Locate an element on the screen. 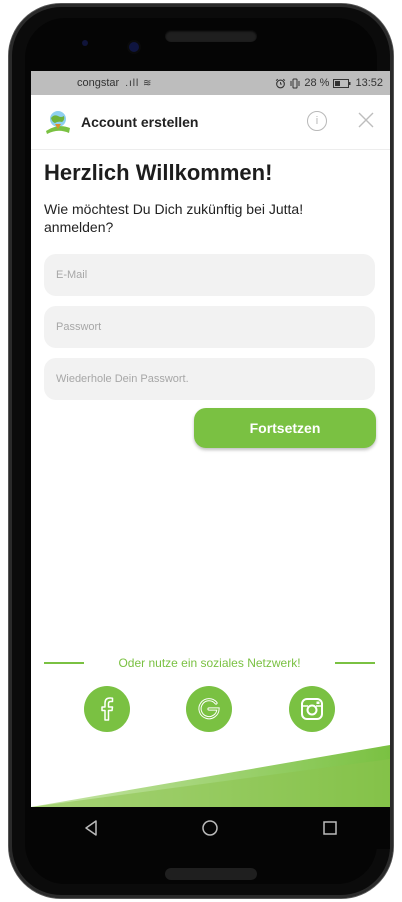 The width and height of the screenshot is (402, 902). google-login-button is located at coordinates (209, 709).